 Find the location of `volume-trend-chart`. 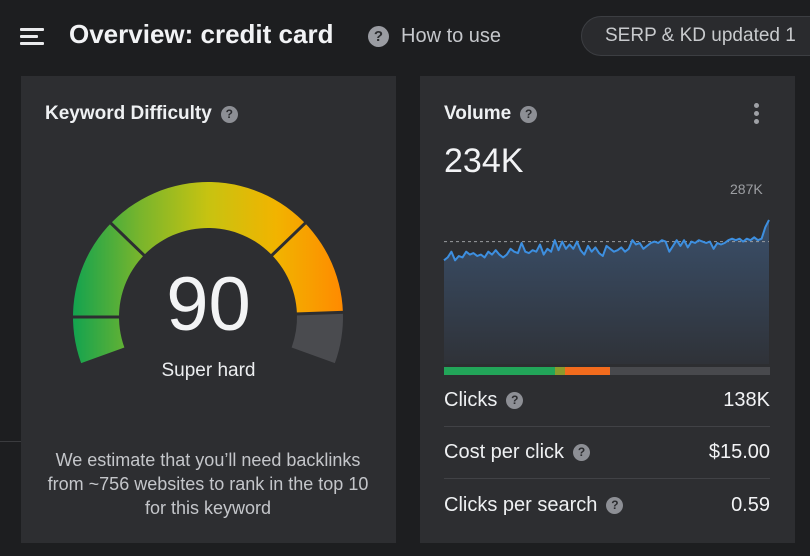

volume-trend-chart is located at coordinates (606, 291).